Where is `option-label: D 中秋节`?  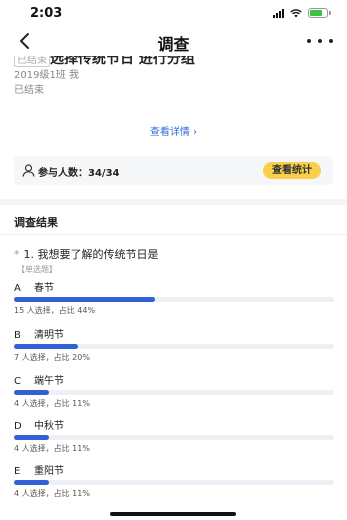 option-label: D 中秋节 is located at coordinates (39, 426).